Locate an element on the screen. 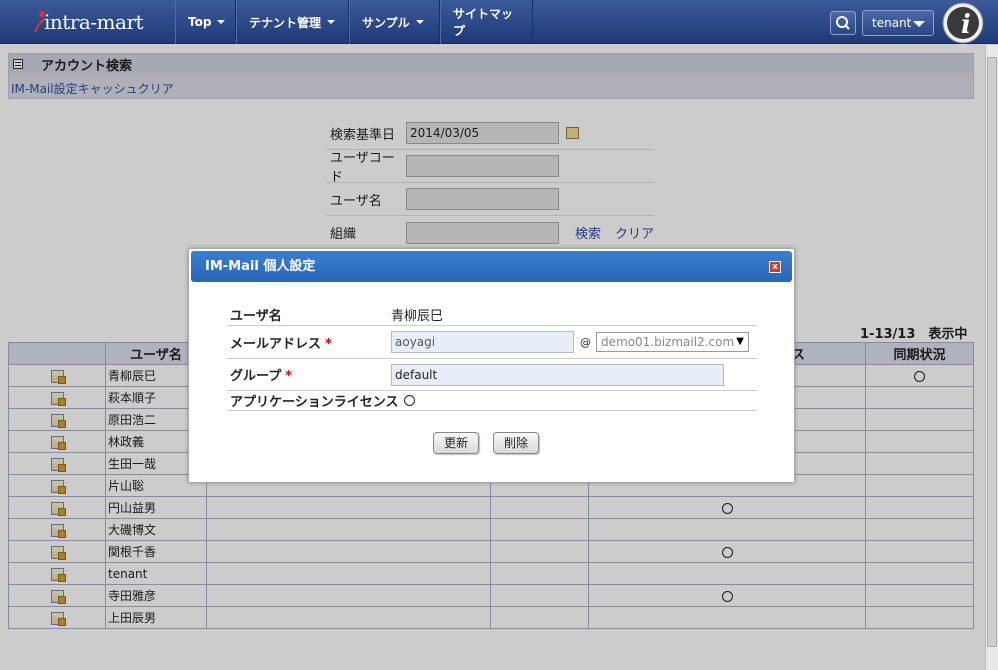 Image resolution: width=998 pixels, height=670 pixels. dialog-group-label: グループ * is located at coordinates (261, 376).